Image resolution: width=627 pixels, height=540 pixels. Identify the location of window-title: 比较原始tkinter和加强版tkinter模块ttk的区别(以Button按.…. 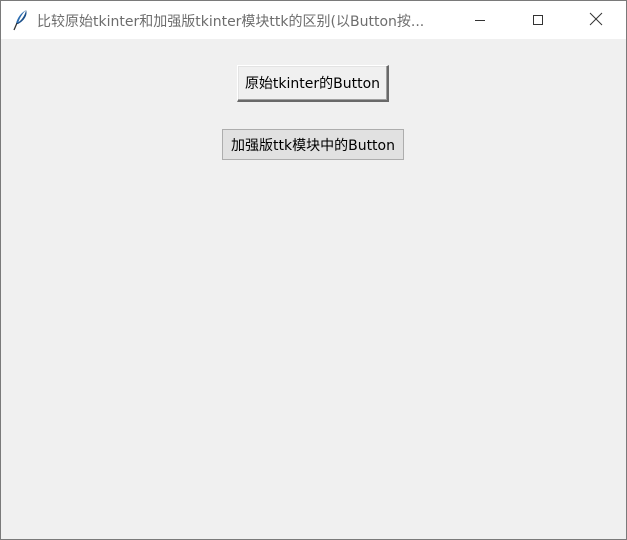
(231, 22).